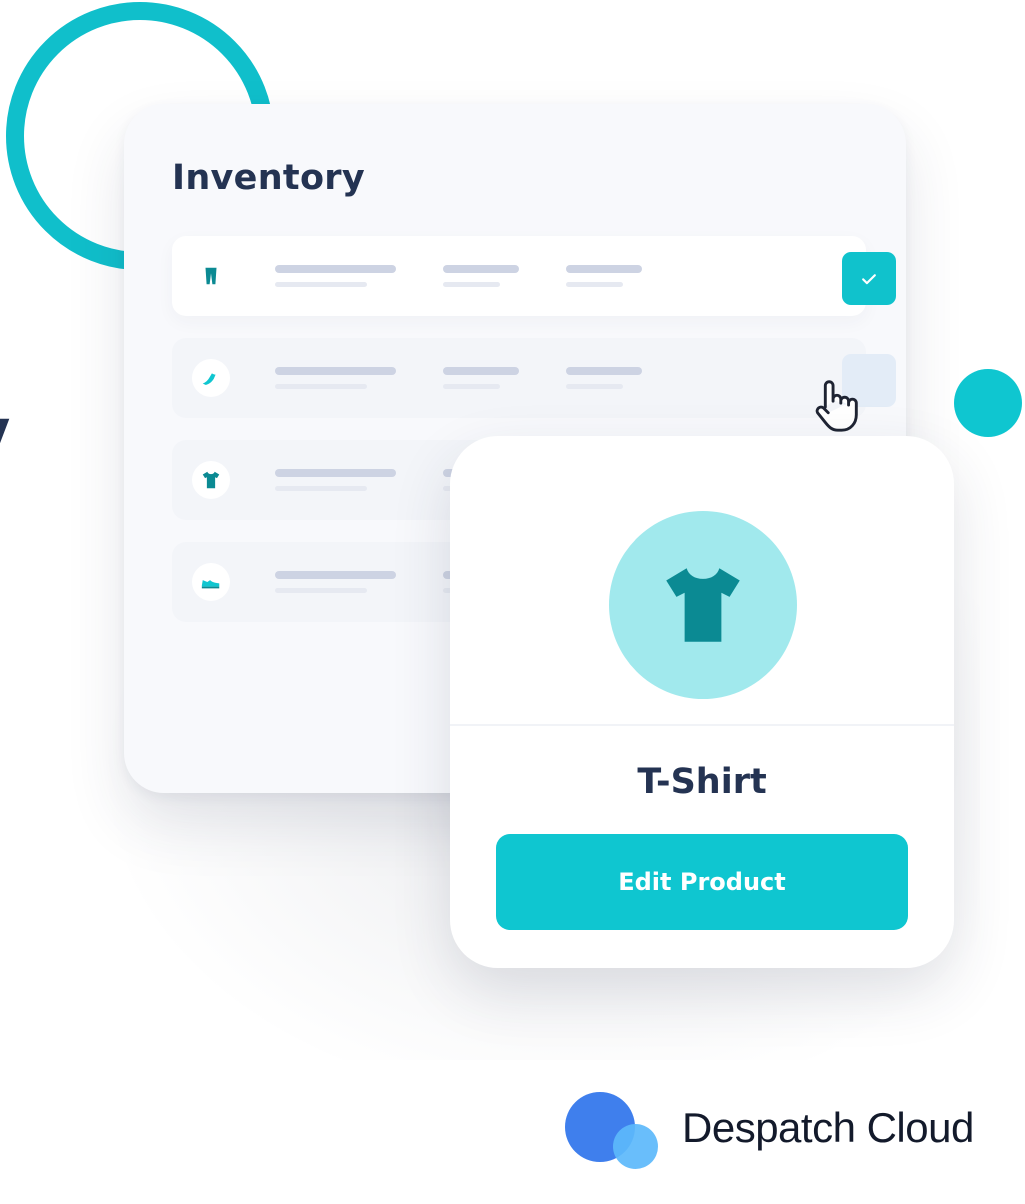  What do you see at coordinates (828, 1127) in the screenshot?
I see `brand-name: Despatch Cloud` at bounding box center [828, 1127].